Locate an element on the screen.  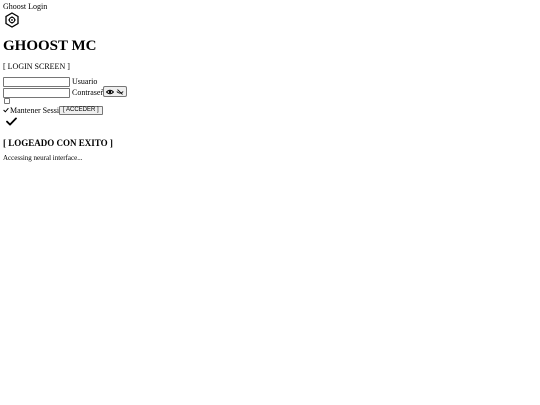
toggle-password-button is located at coordinates (115, 91).